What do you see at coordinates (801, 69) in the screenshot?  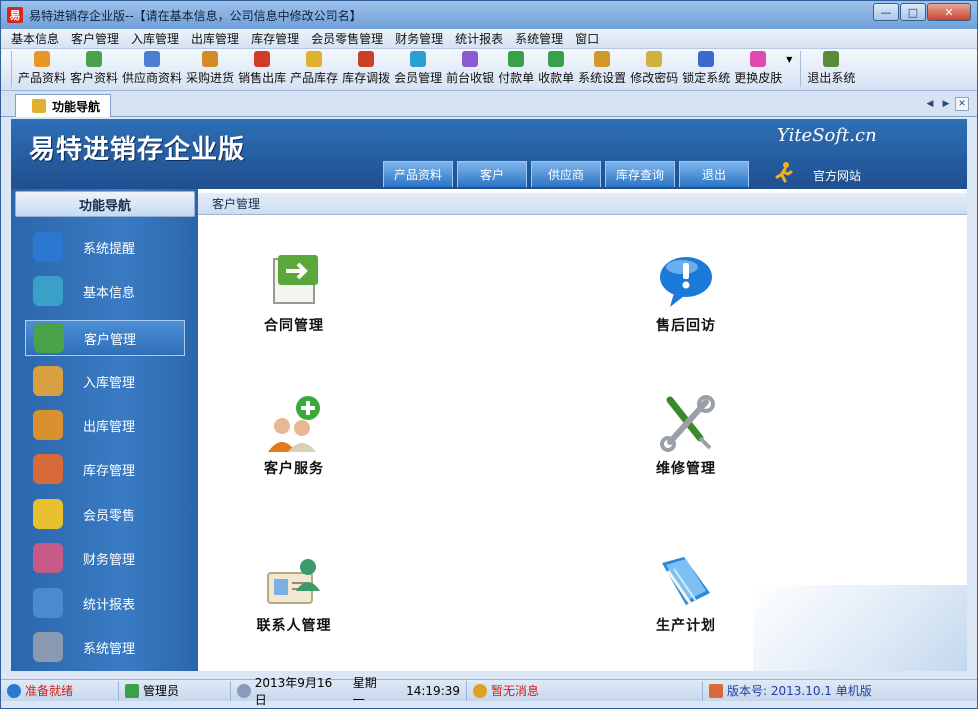 I see `toolbar-separator` at bounding box center [801, 69].